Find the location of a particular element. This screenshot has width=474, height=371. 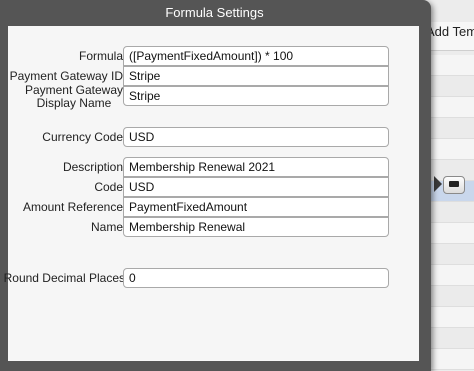

gateway-display-name-row: Payment Gateway Display Name Stripe is located at coordinates (213, 97).